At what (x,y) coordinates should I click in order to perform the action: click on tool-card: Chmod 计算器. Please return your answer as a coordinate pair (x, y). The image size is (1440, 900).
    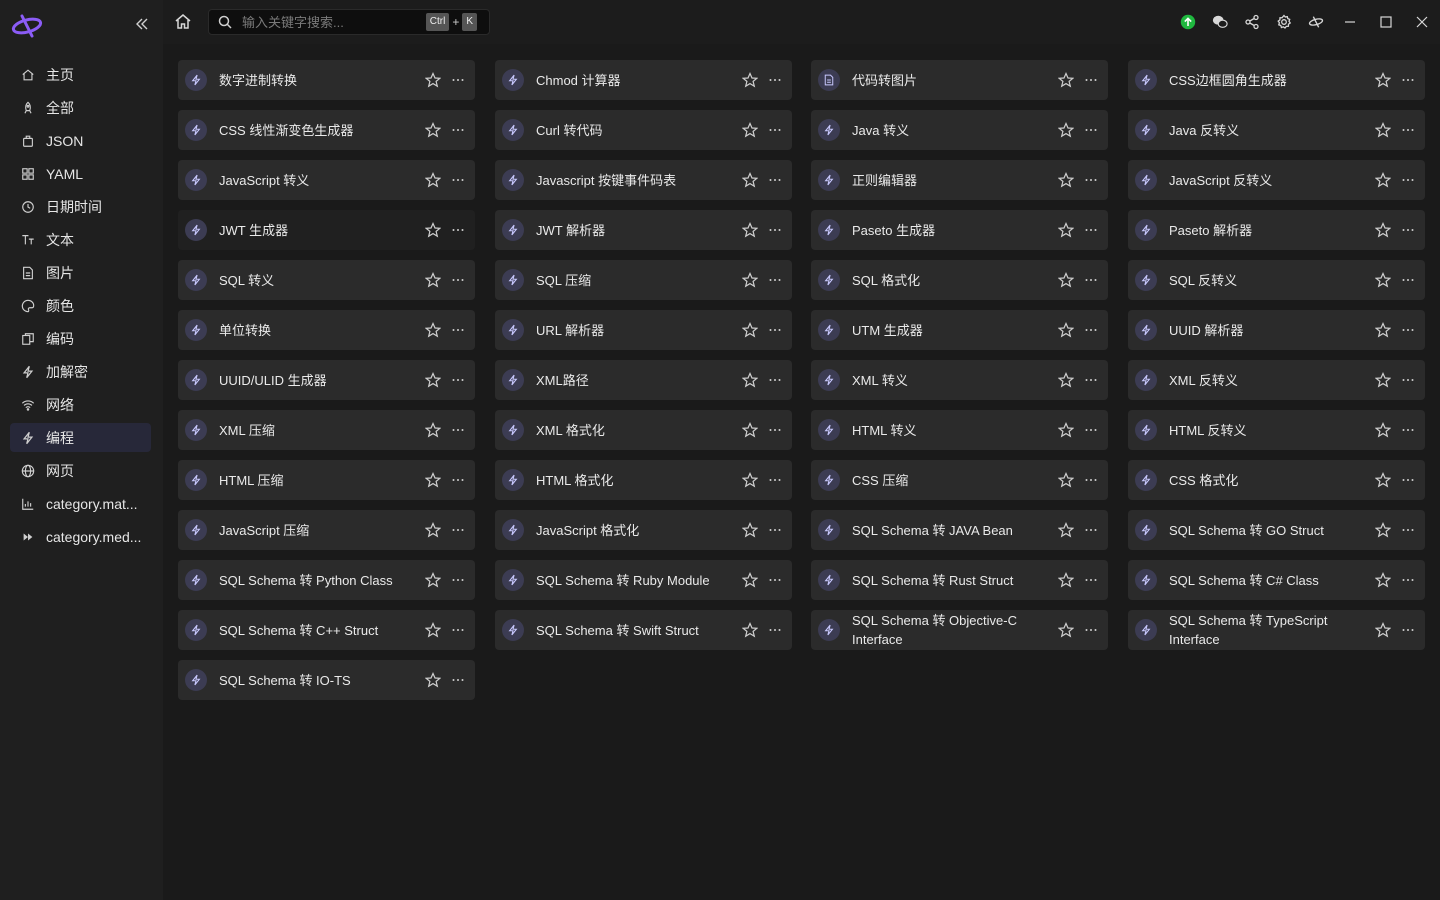
    Looking at the image, I should click on (643, 80).